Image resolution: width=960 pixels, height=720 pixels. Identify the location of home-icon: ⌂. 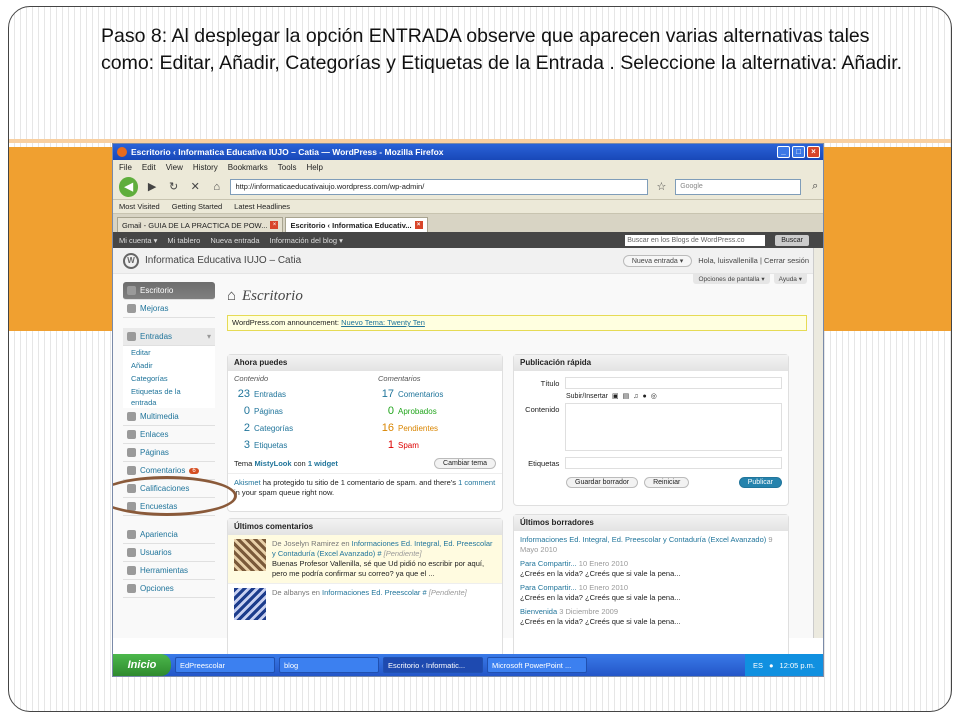
(217, 187).